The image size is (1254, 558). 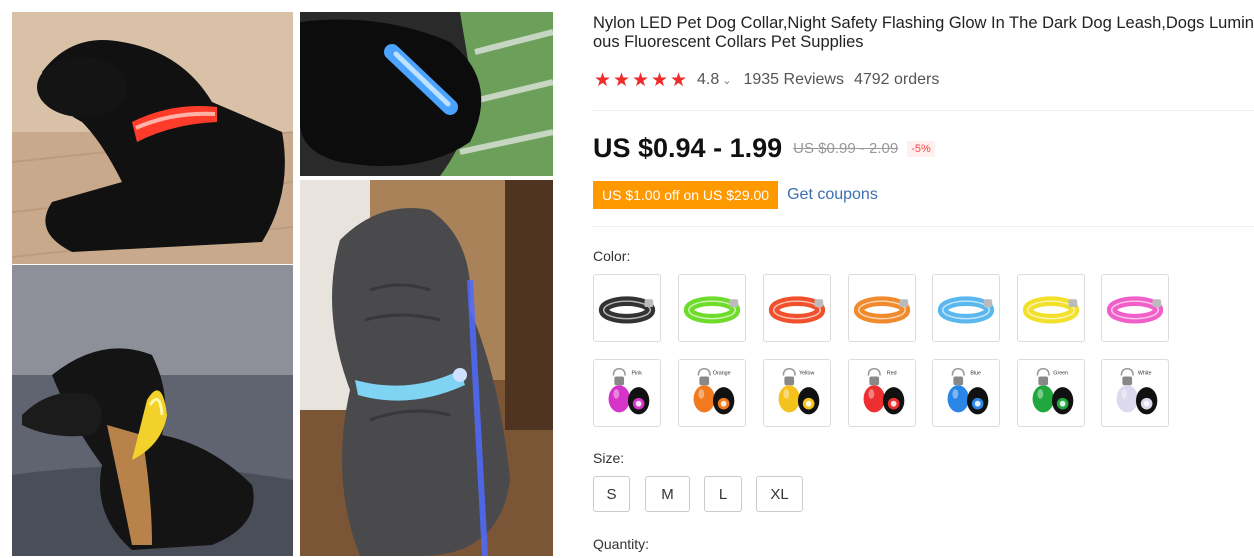 I want to click on product-photo-black-lab-red-collar, so click(x=152, y=138).